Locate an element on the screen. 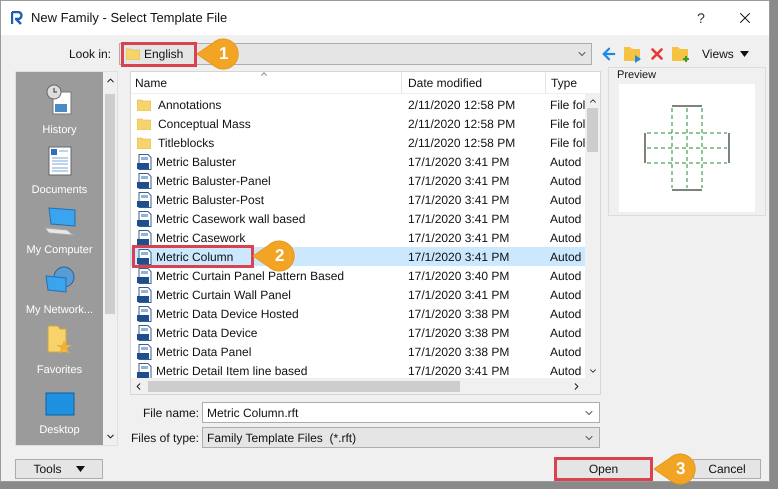 The height and width of the screenshot is (489, 778). file-name-cell-text: Conceptual Mass is located at coordinates (204, 124).